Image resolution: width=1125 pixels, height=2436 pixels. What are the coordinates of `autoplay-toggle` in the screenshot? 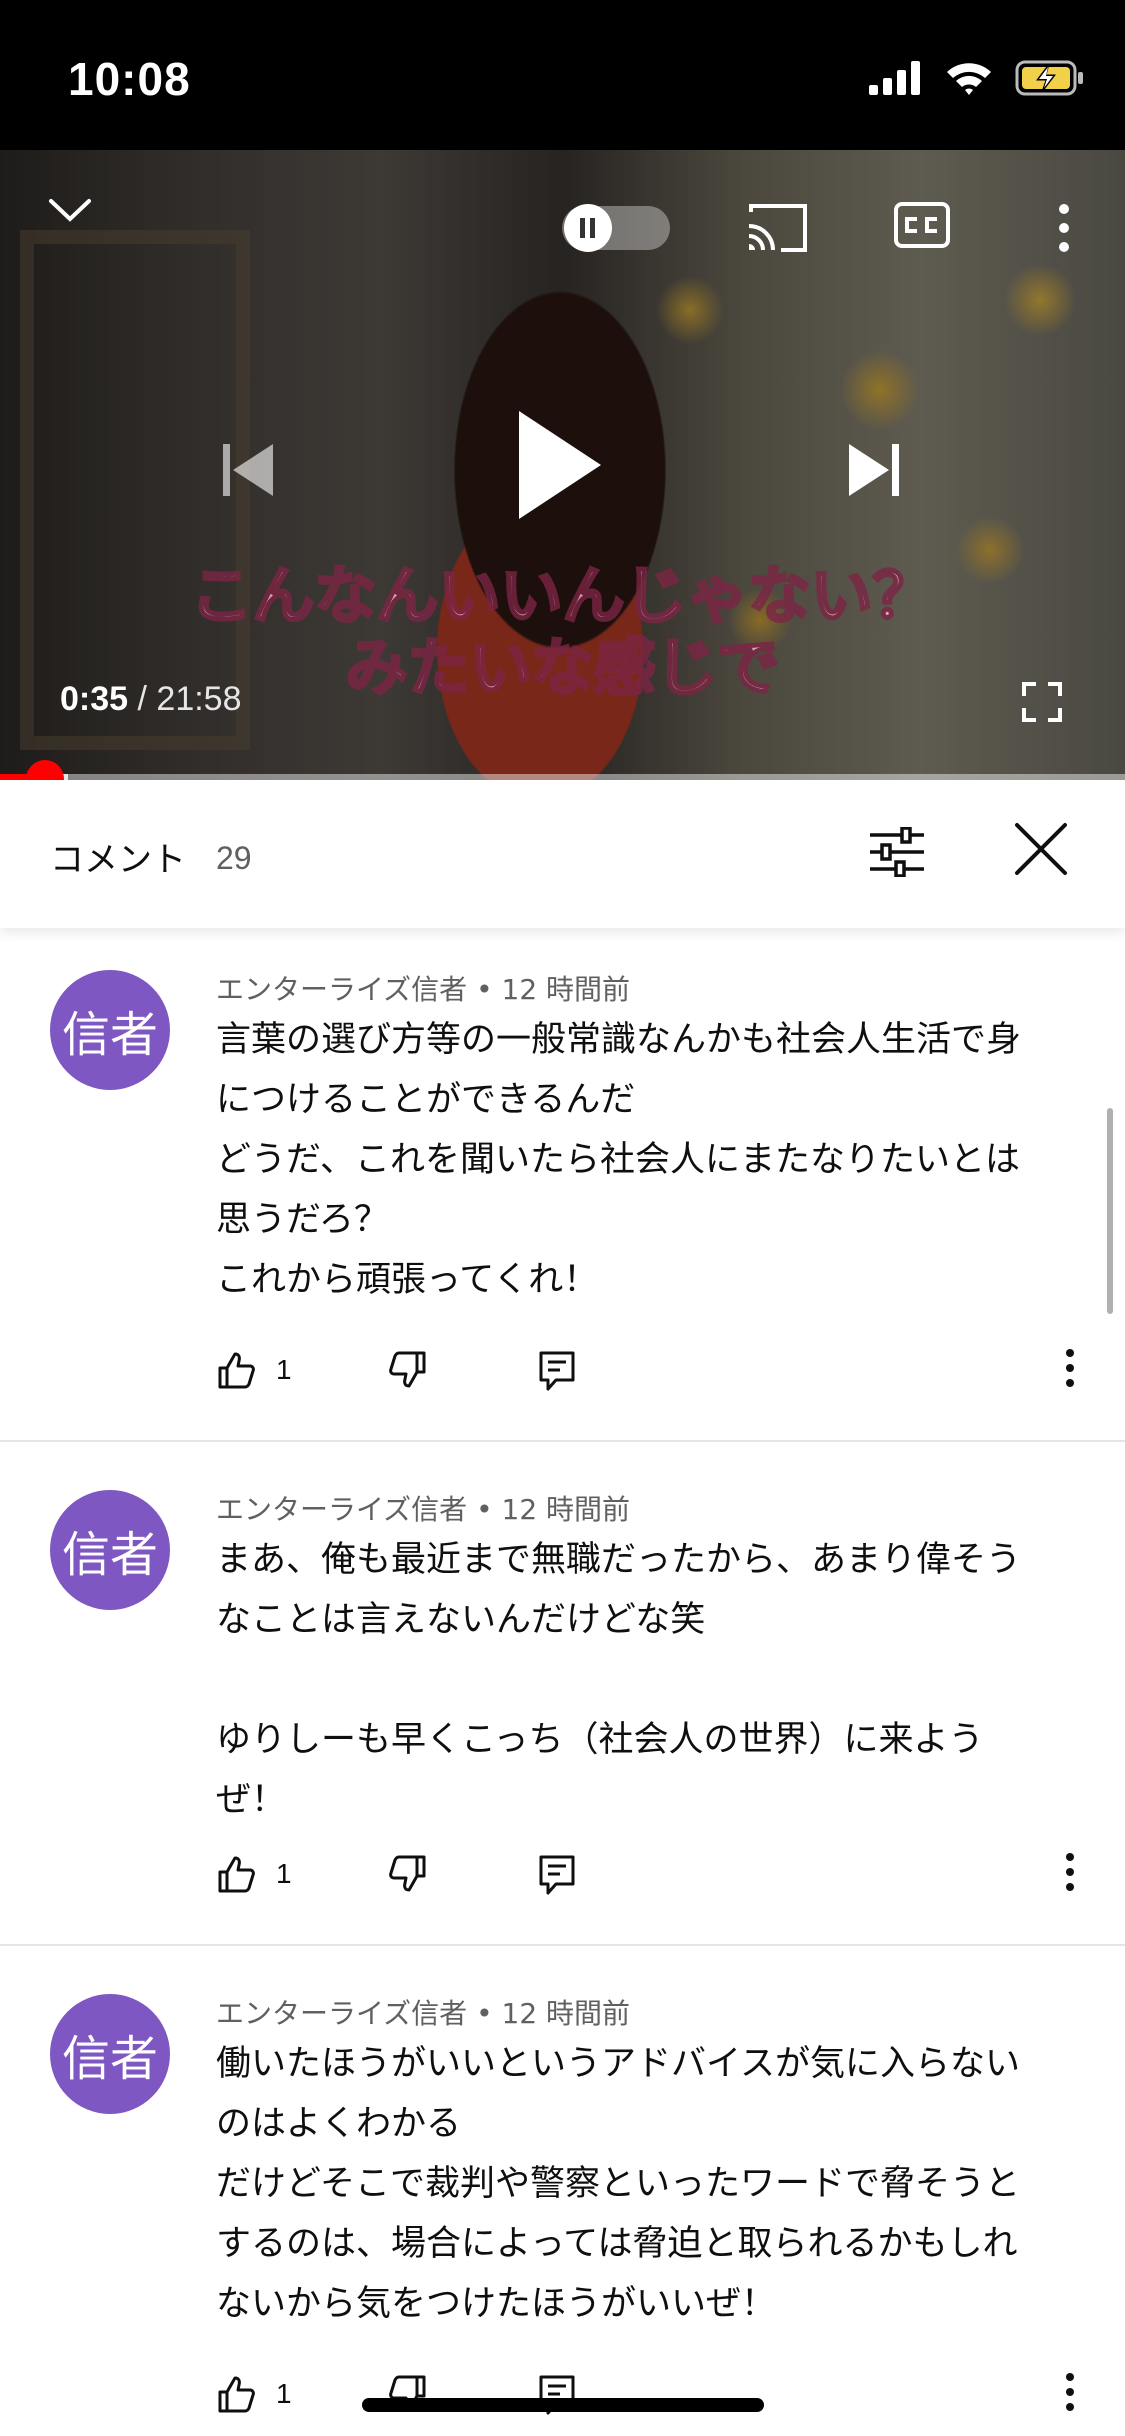 It's located at (616, 228).